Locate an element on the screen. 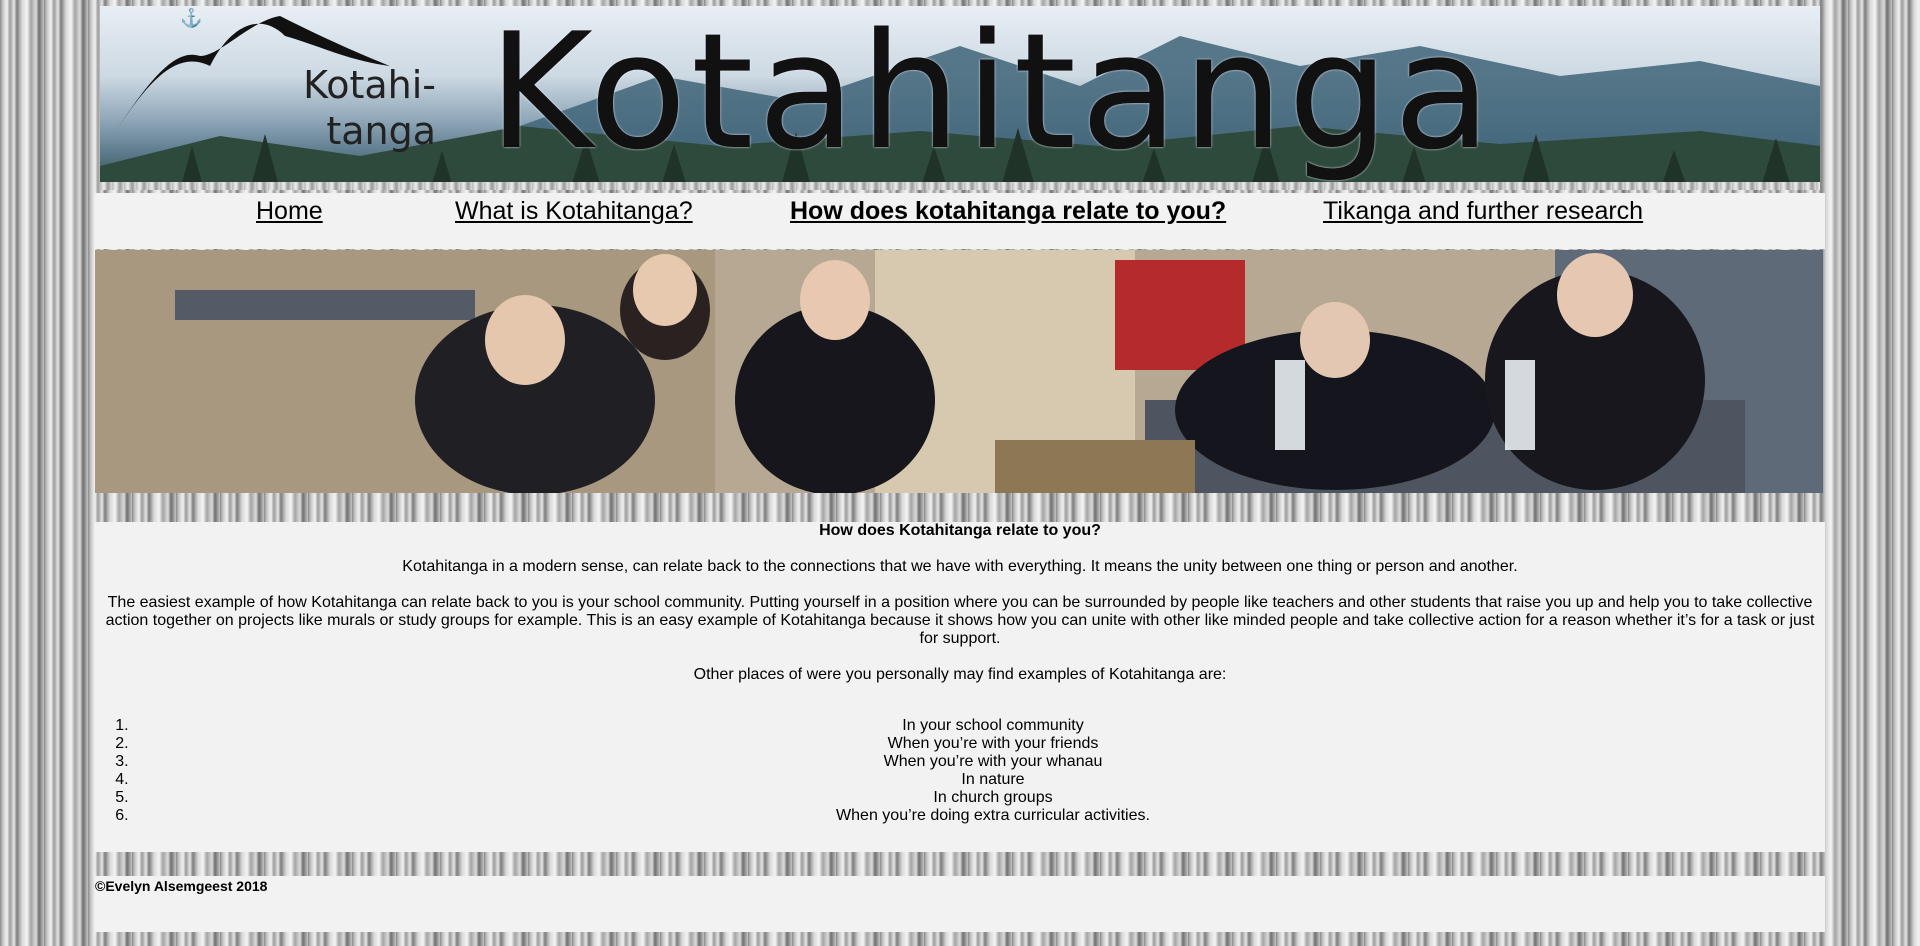 The image size is (1920, 946). nav-link-tikanga-further-research: Tikanga and further research is located at coordinates (1483, 211).